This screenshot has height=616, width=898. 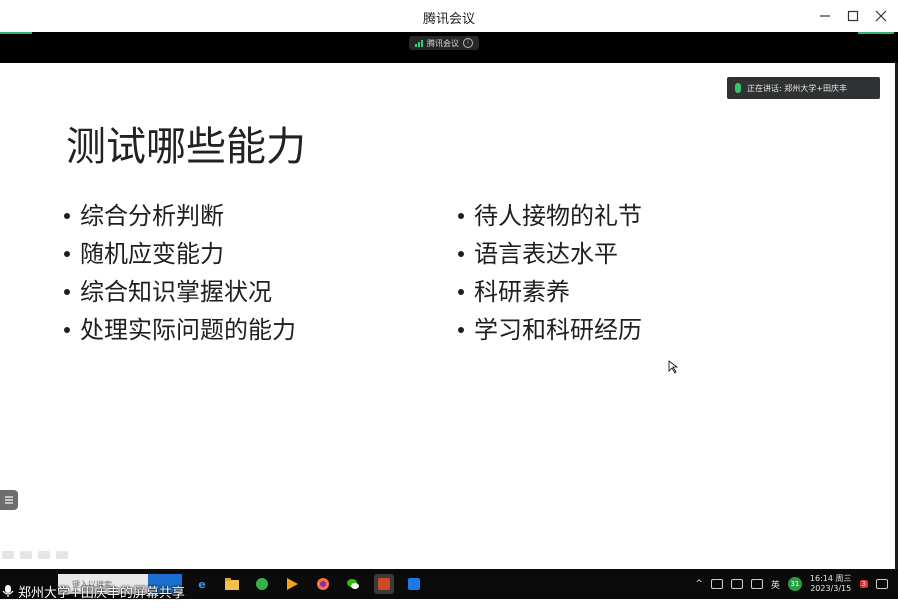 I want to click on wechat-icon, so click(x=353, y=584).